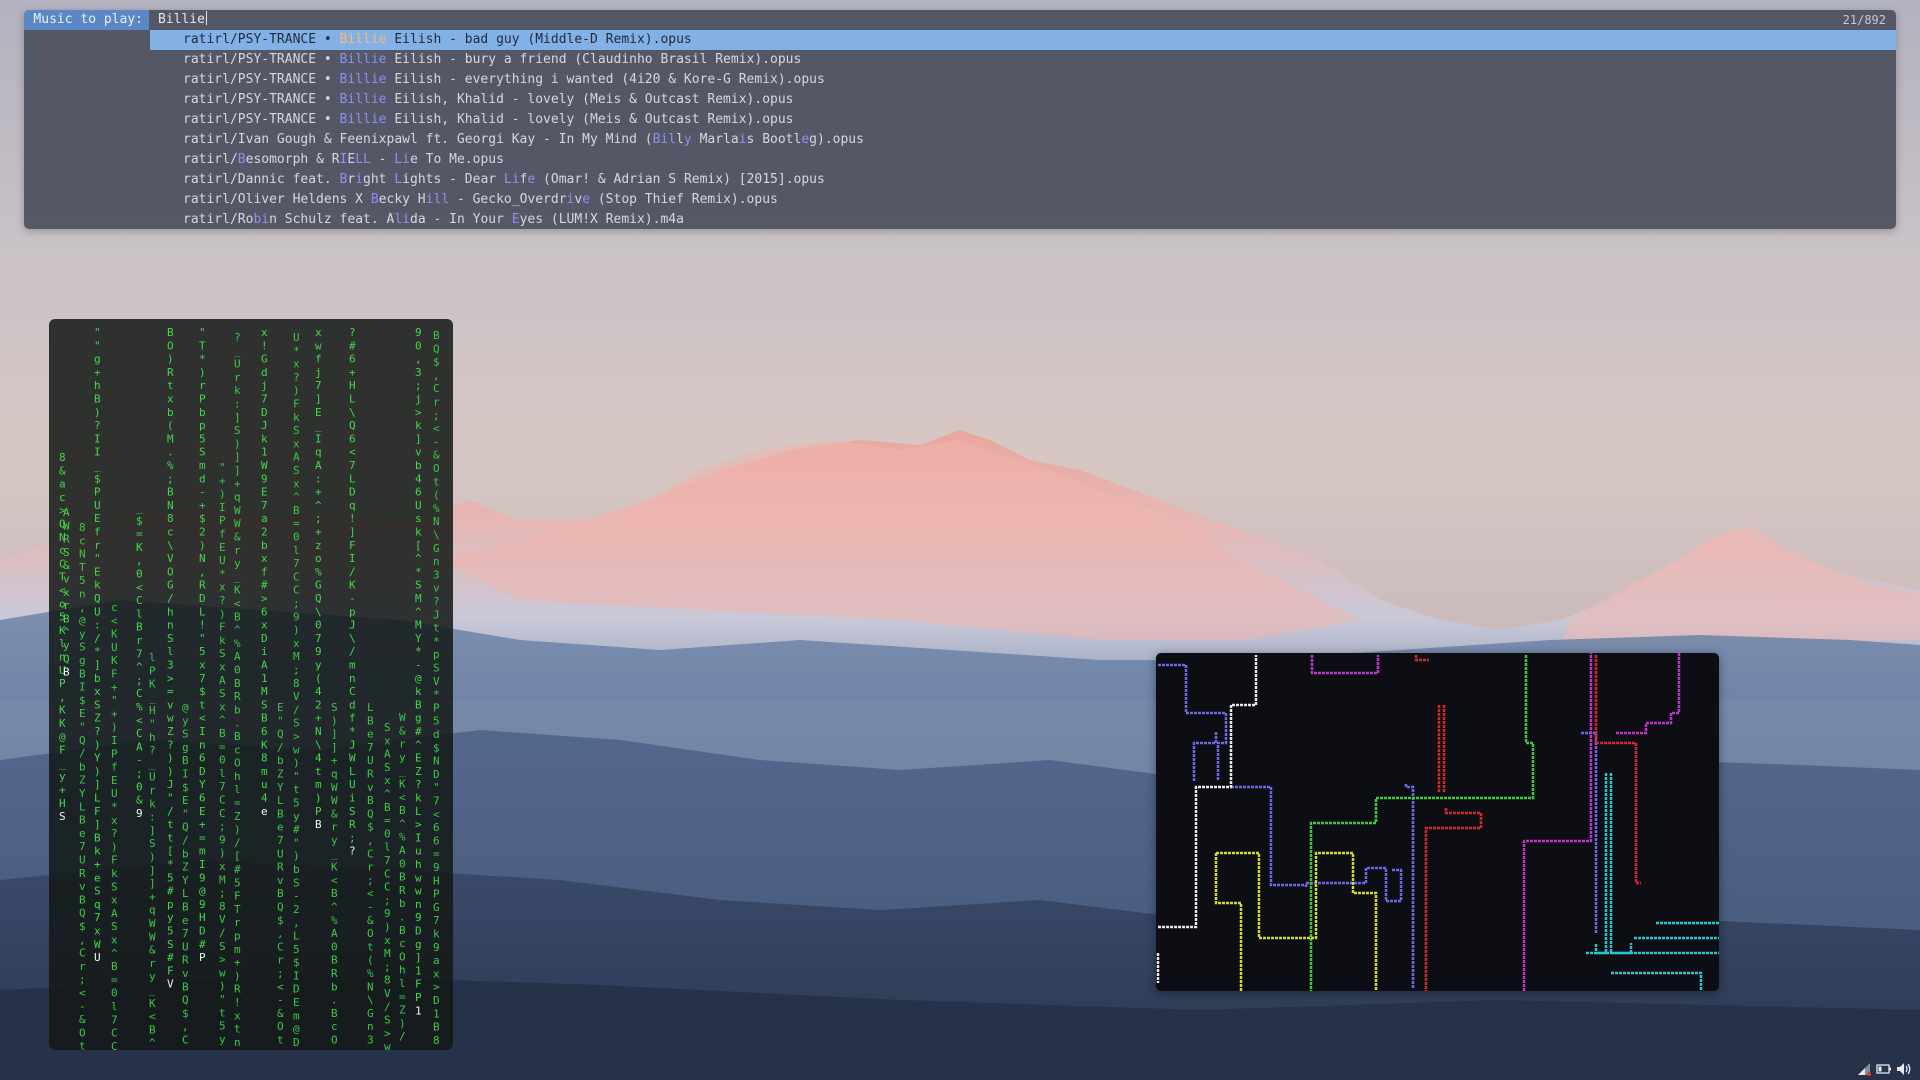  I want to click on pipes-screensaver-canvas, so click(1437, 822).